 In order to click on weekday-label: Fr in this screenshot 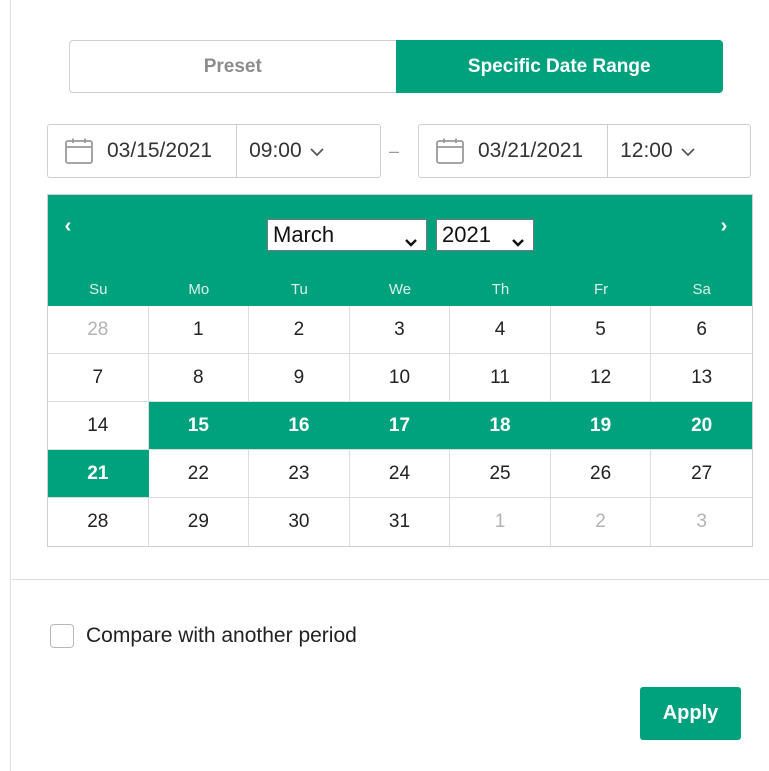, I will do `click(601, 289)`.